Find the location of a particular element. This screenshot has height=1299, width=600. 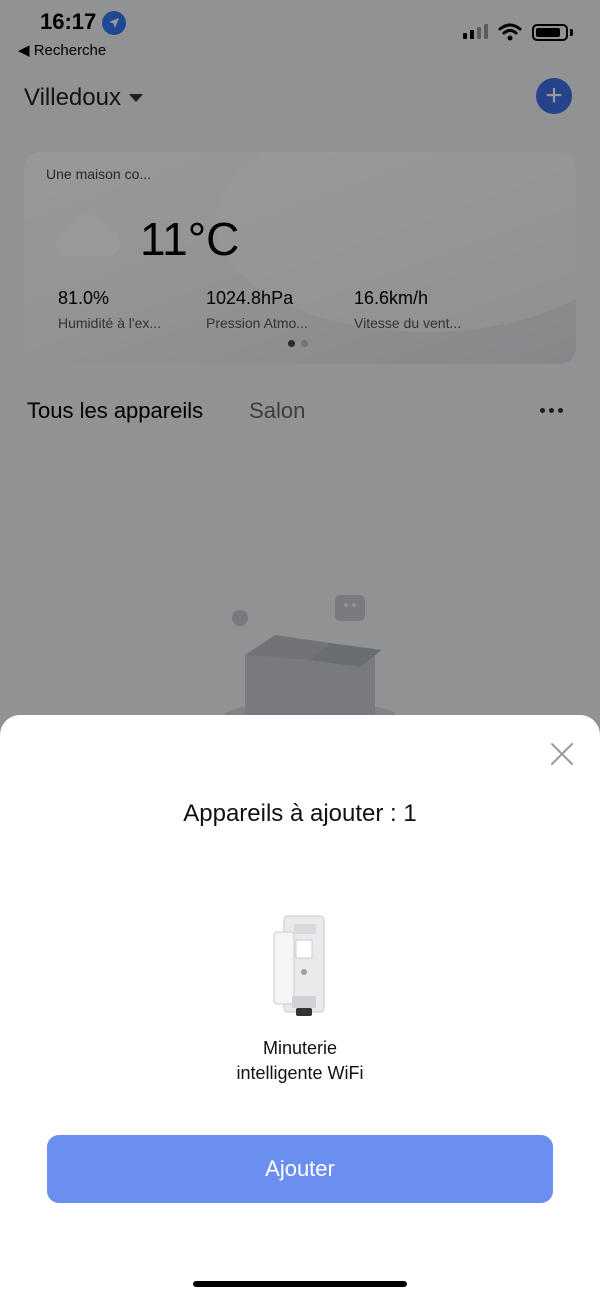

home-indicator is located at coordinates (300, 1284).